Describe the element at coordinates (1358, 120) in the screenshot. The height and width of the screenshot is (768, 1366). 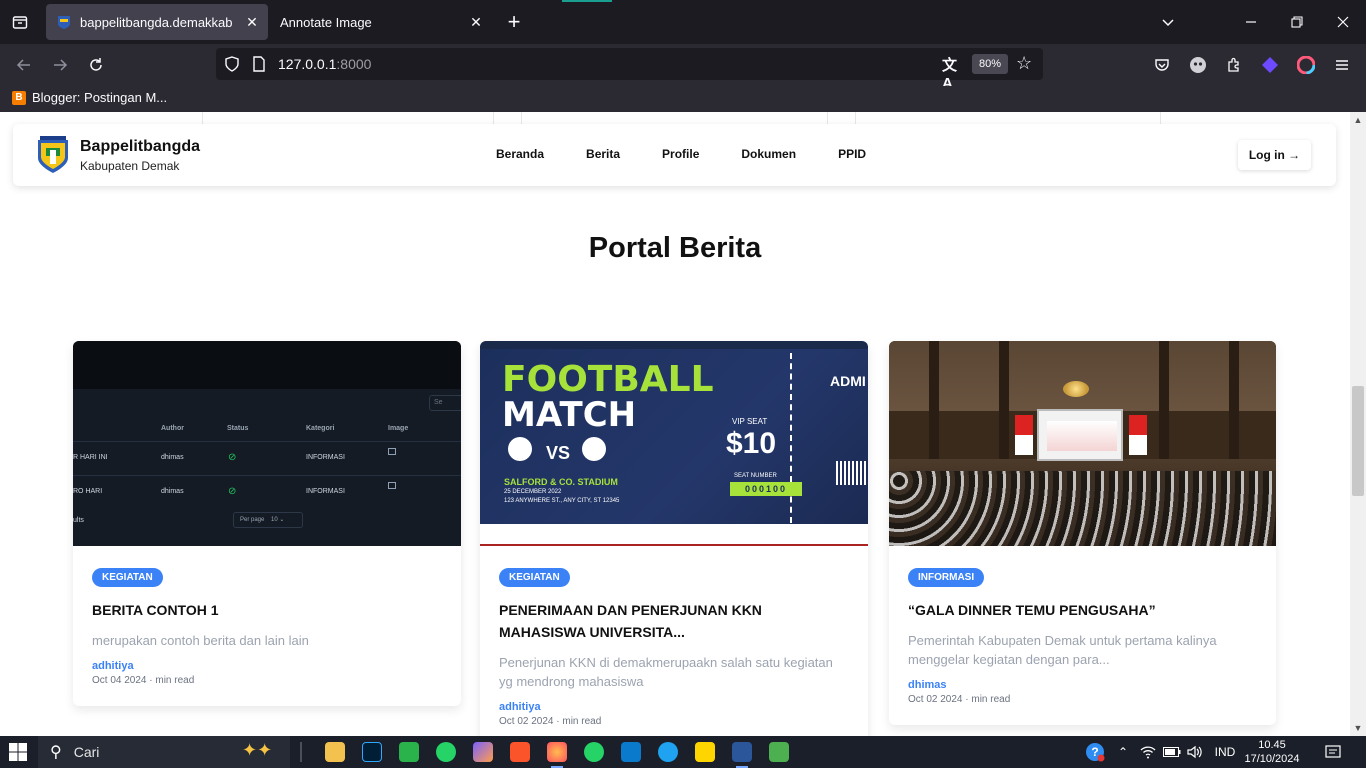
I see `scroll-up-icon: ▲` at that location.